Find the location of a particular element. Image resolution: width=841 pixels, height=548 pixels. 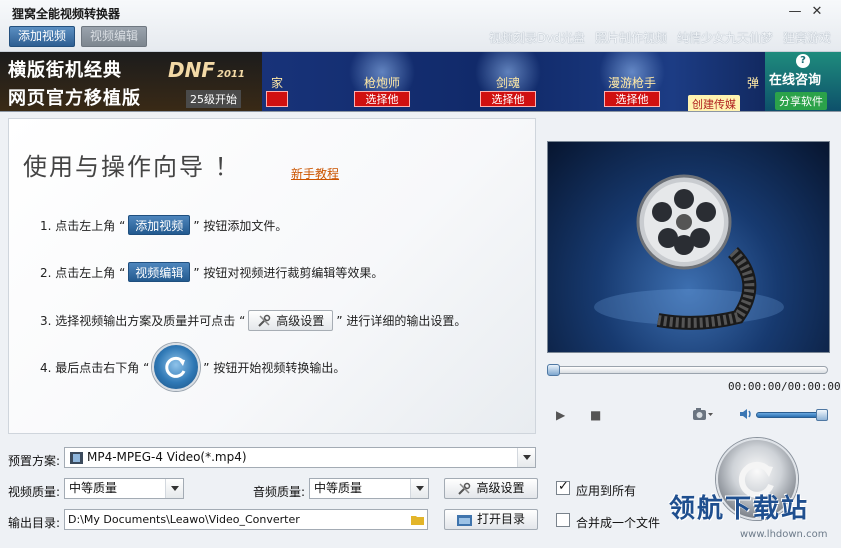

apply-all-label: 应用到所有 is located at coordinates (606, 491).